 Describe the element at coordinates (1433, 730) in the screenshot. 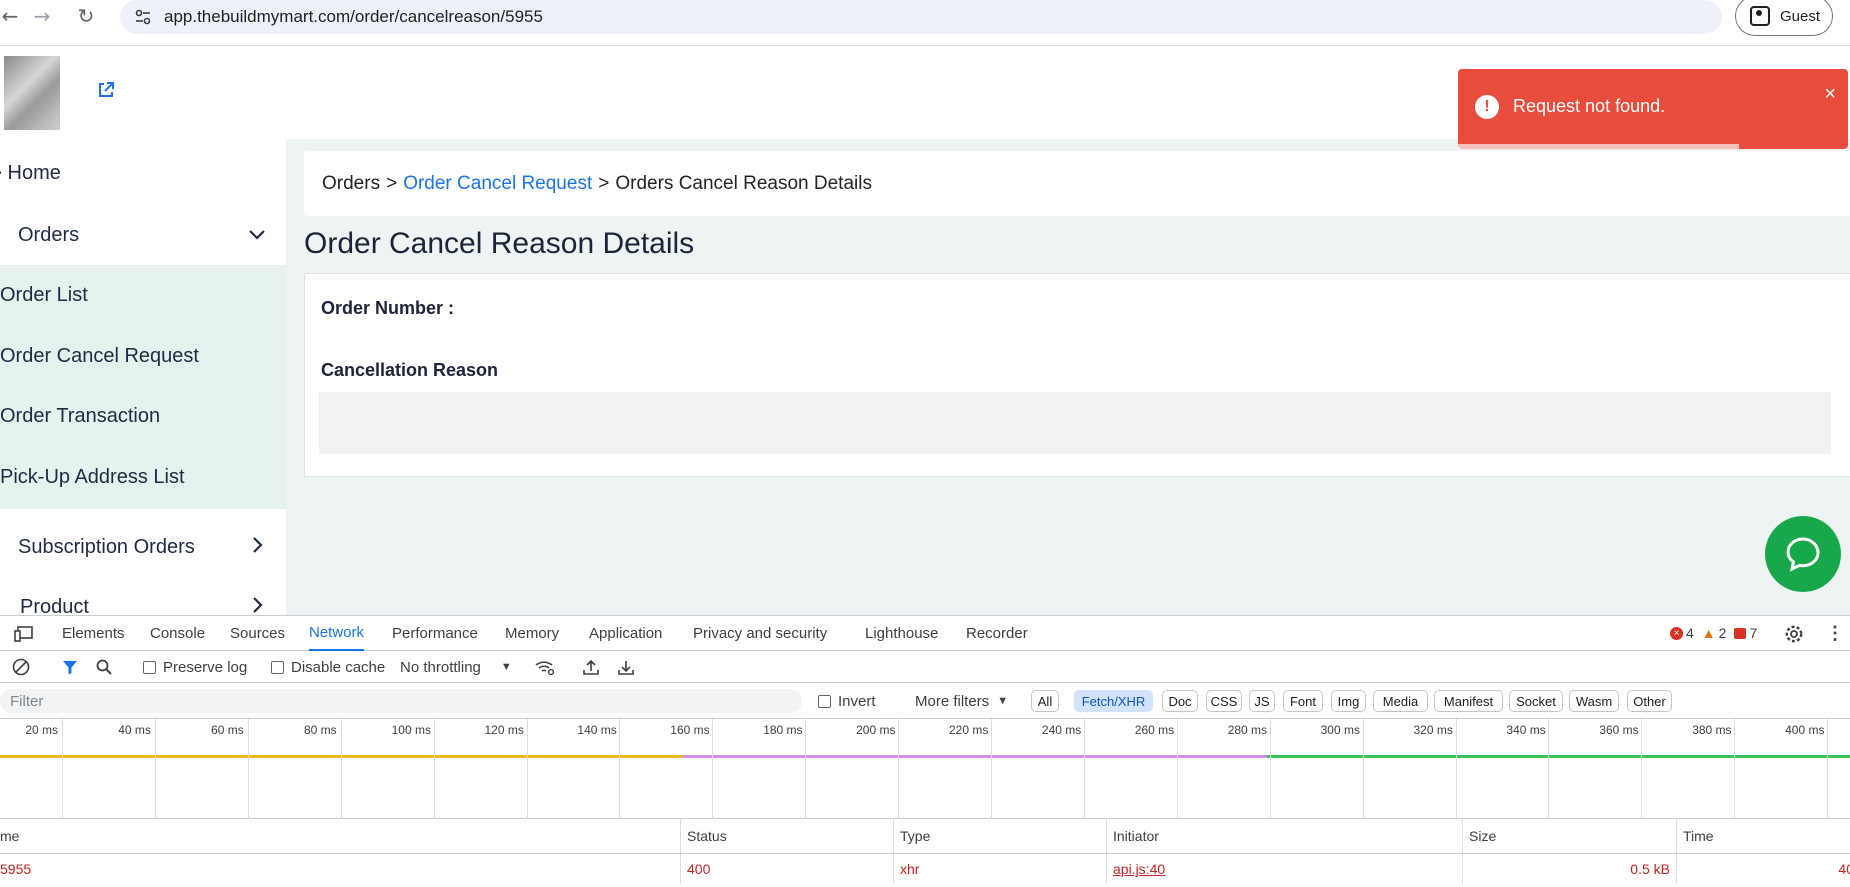

I see `timeline-tick-label: 320 ms` at that location.